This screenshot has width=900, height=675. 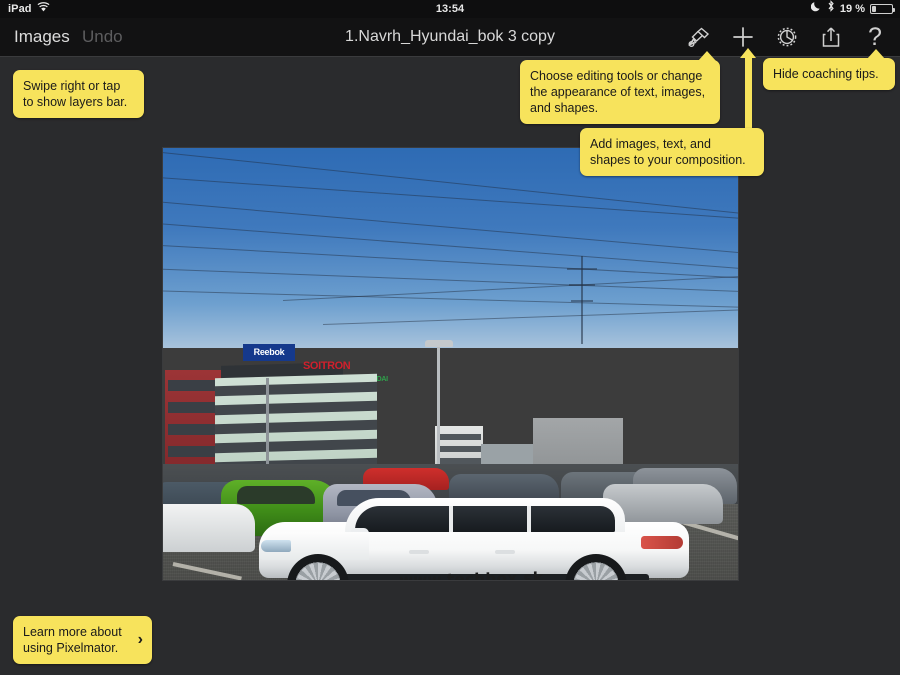 I want to click on sign-red: SOITRON, so click(x=327, y=366).